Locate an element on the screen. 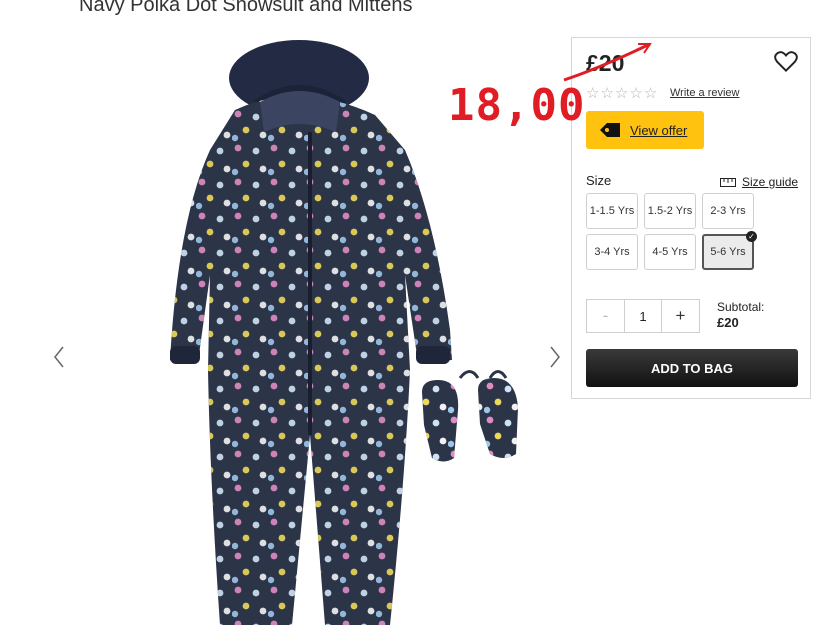  view-offer-button: View offer is located at coordinates (645, 130).